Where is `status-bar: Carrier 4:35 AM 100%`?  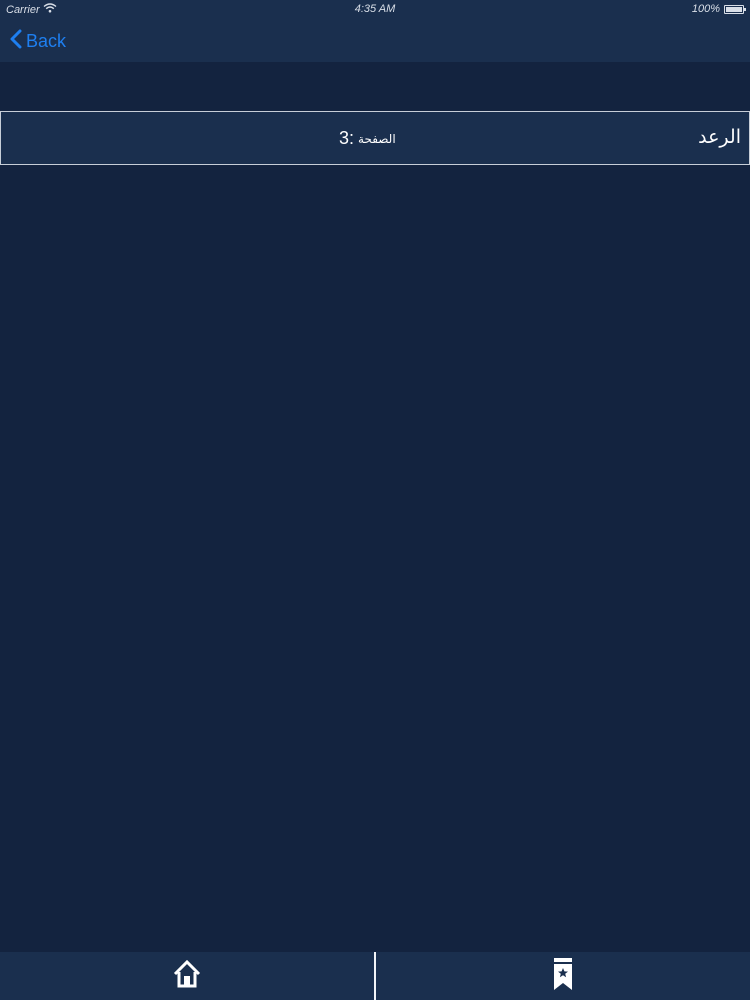 status-bar: Carrier 4:35 AM 100% is located at coordinates (375, 10).